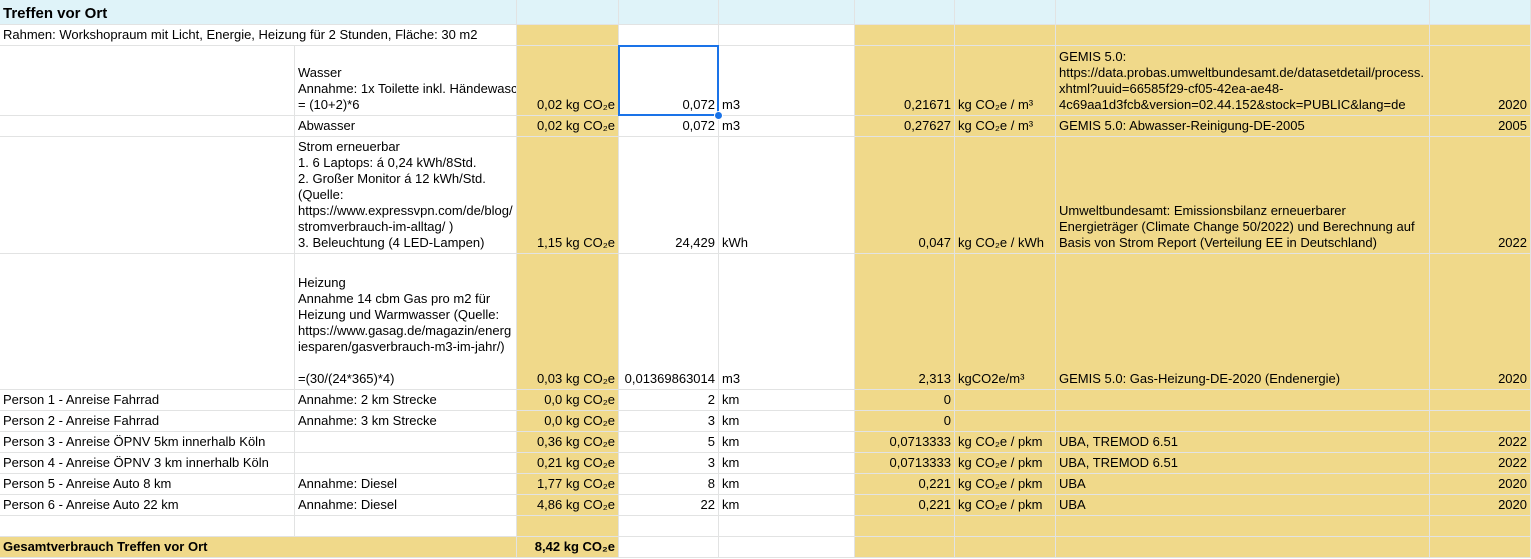  Describe the element at coordinates (669, 195) in the screenshot. I see `cell-qty: 24,429` at that location.